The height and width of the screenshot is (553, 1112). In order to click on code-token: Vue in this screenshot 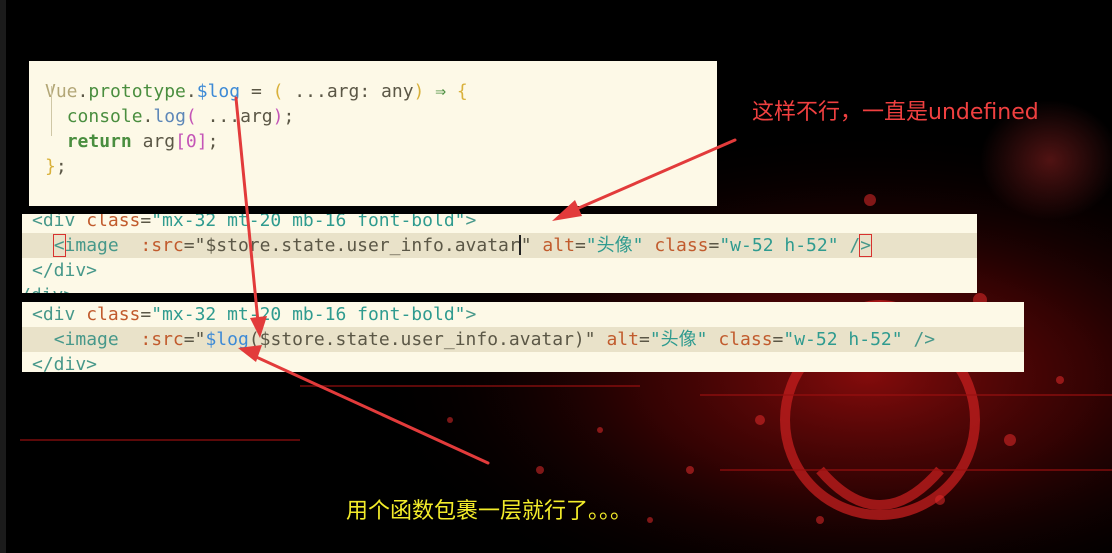, I will do `click(61, 91)`.